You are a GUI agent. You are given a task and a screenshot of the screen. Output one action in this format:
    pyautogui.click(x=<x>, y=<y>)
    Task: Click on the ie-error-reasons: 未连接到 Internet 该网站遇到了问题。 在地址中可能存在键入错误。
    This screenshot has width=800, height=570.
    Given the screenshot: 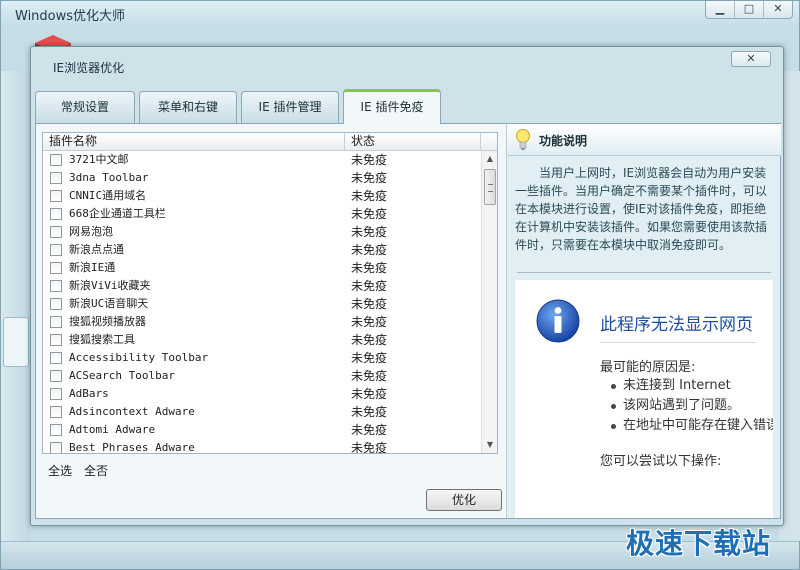 What is the action you would take?
    pyautogui.click(x=692, y=406)
    